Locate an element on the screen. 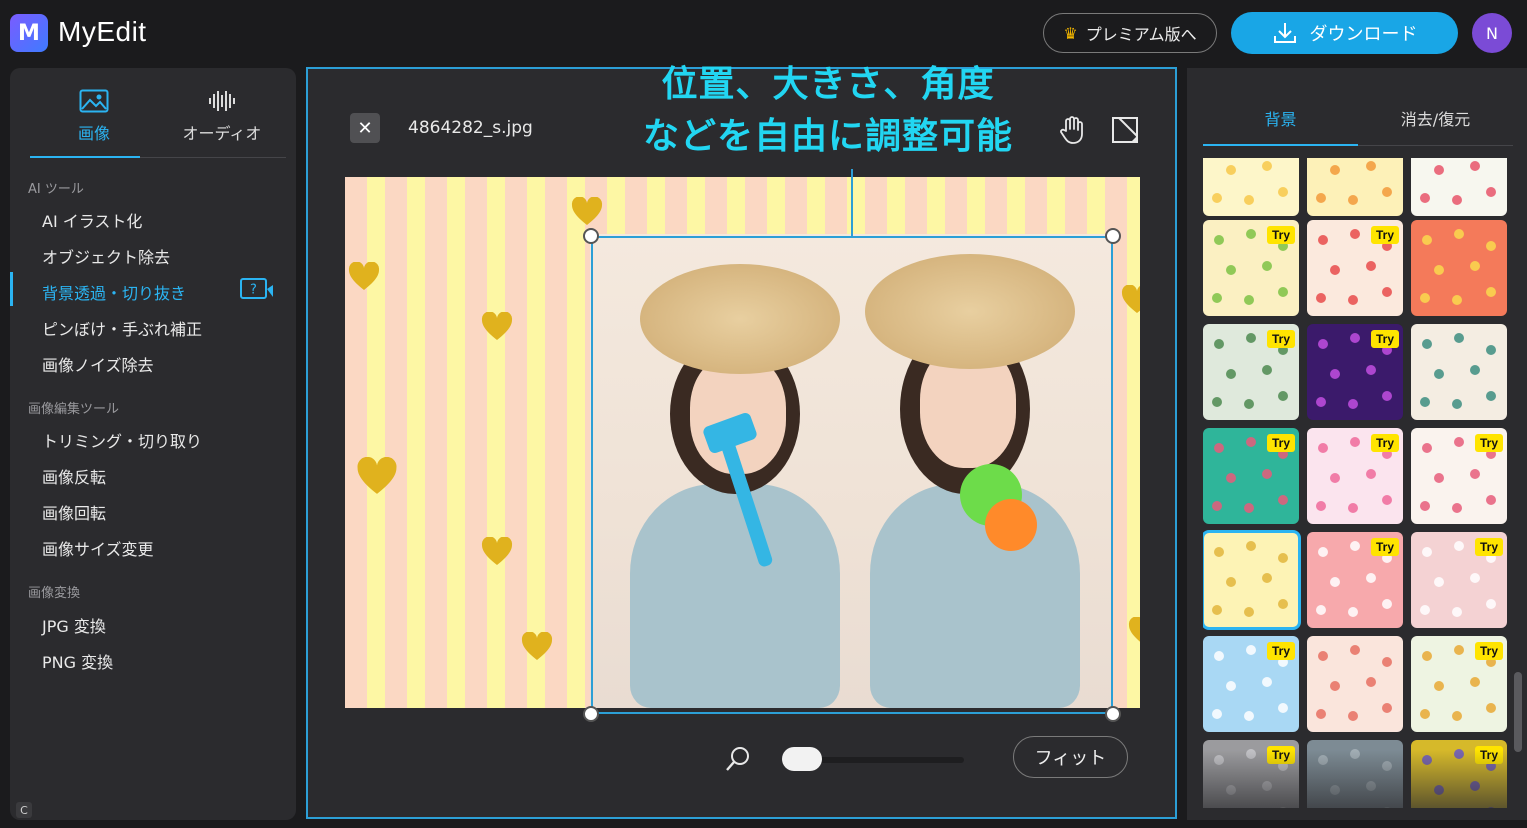 Image resolution: width=1527 pixels, height=828 pixels. menu-item-crop: トリミング・切り取り is located at coordinates (122, 440).